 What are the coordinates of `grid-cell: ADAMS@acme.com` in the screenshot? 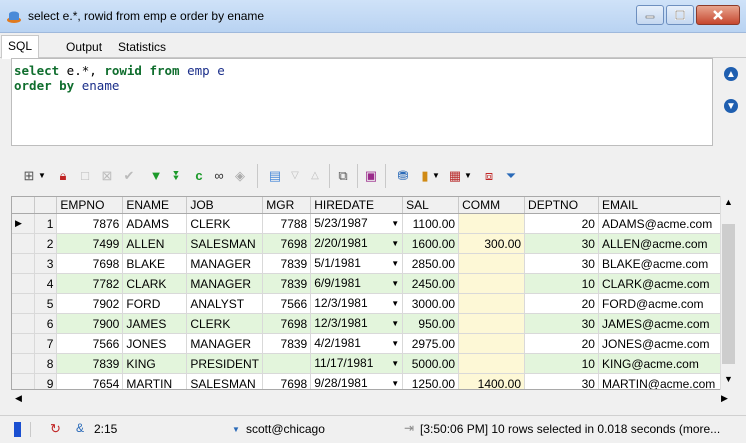 It's located at (666, 223).